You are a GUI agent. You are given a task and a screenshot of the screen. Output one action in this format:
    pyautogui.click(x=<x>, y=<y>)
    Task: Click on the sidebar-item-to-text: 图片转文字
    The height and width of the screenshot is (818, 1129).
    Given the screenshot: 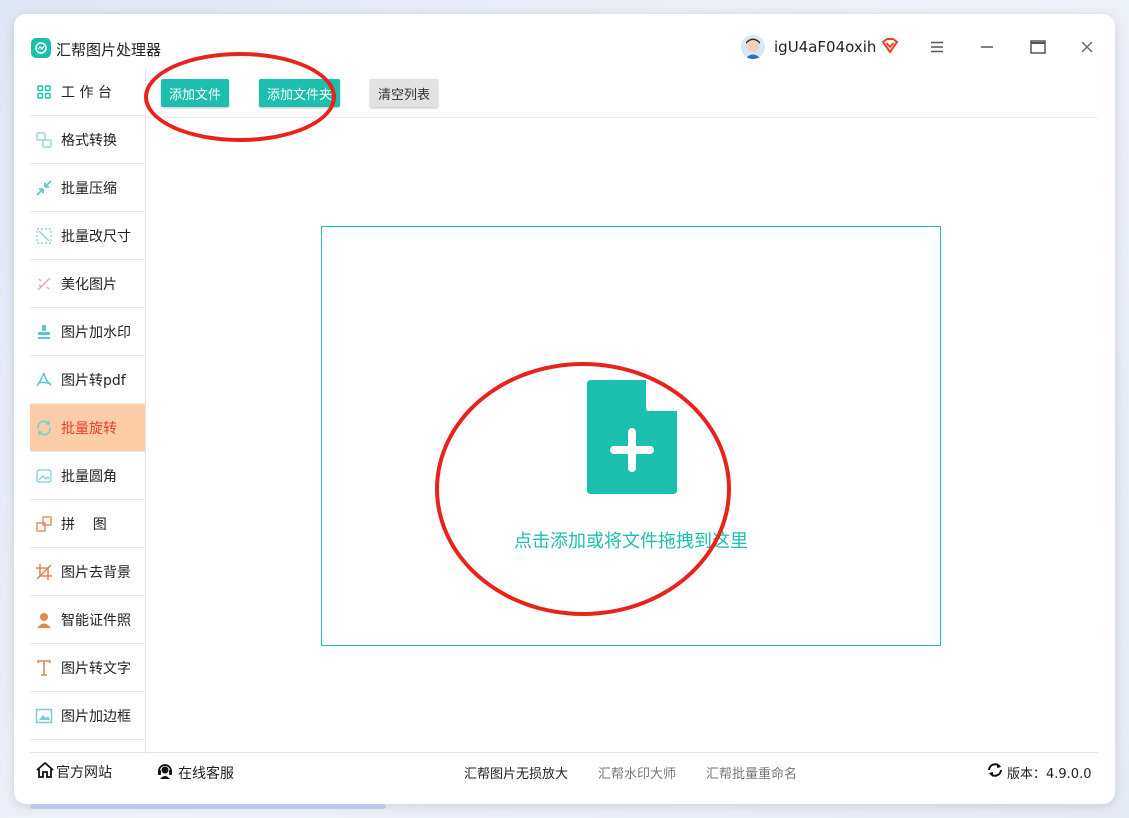 What is the action you would take?
    pyautogui.click(x=87, y=668)
    